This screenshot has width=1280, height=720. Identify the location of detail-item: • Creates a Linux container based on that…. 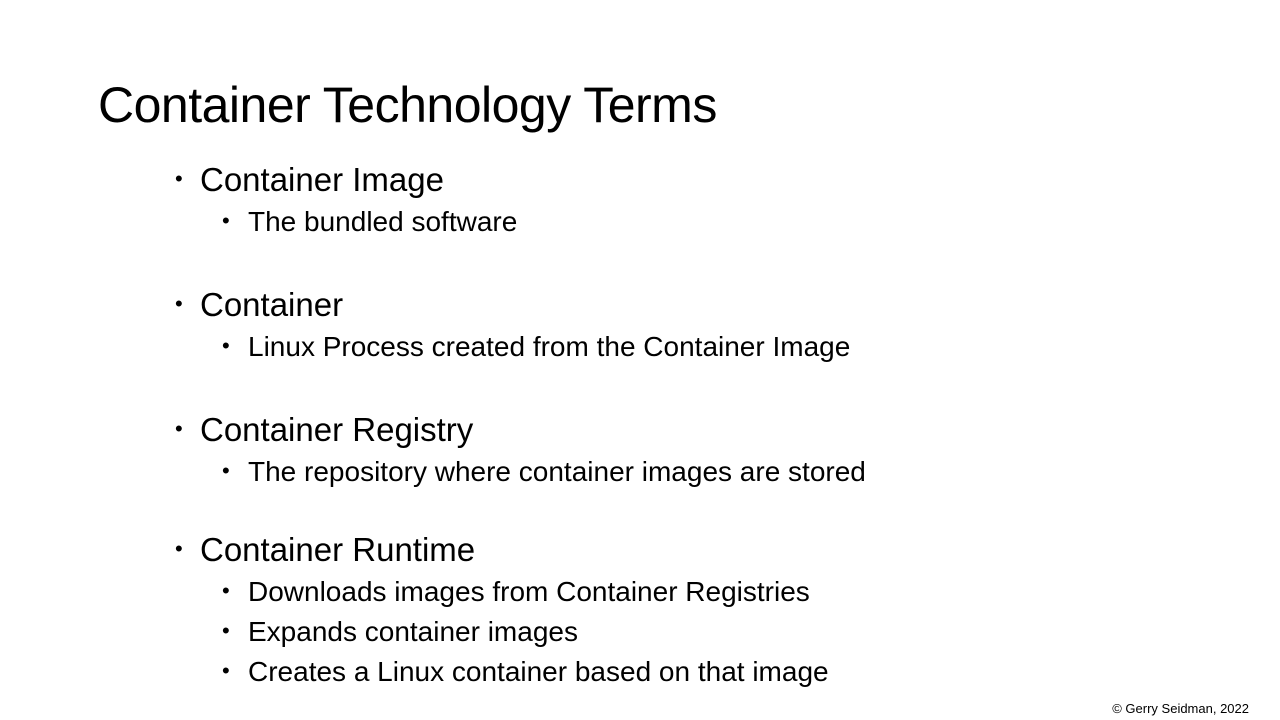
(525, 672).